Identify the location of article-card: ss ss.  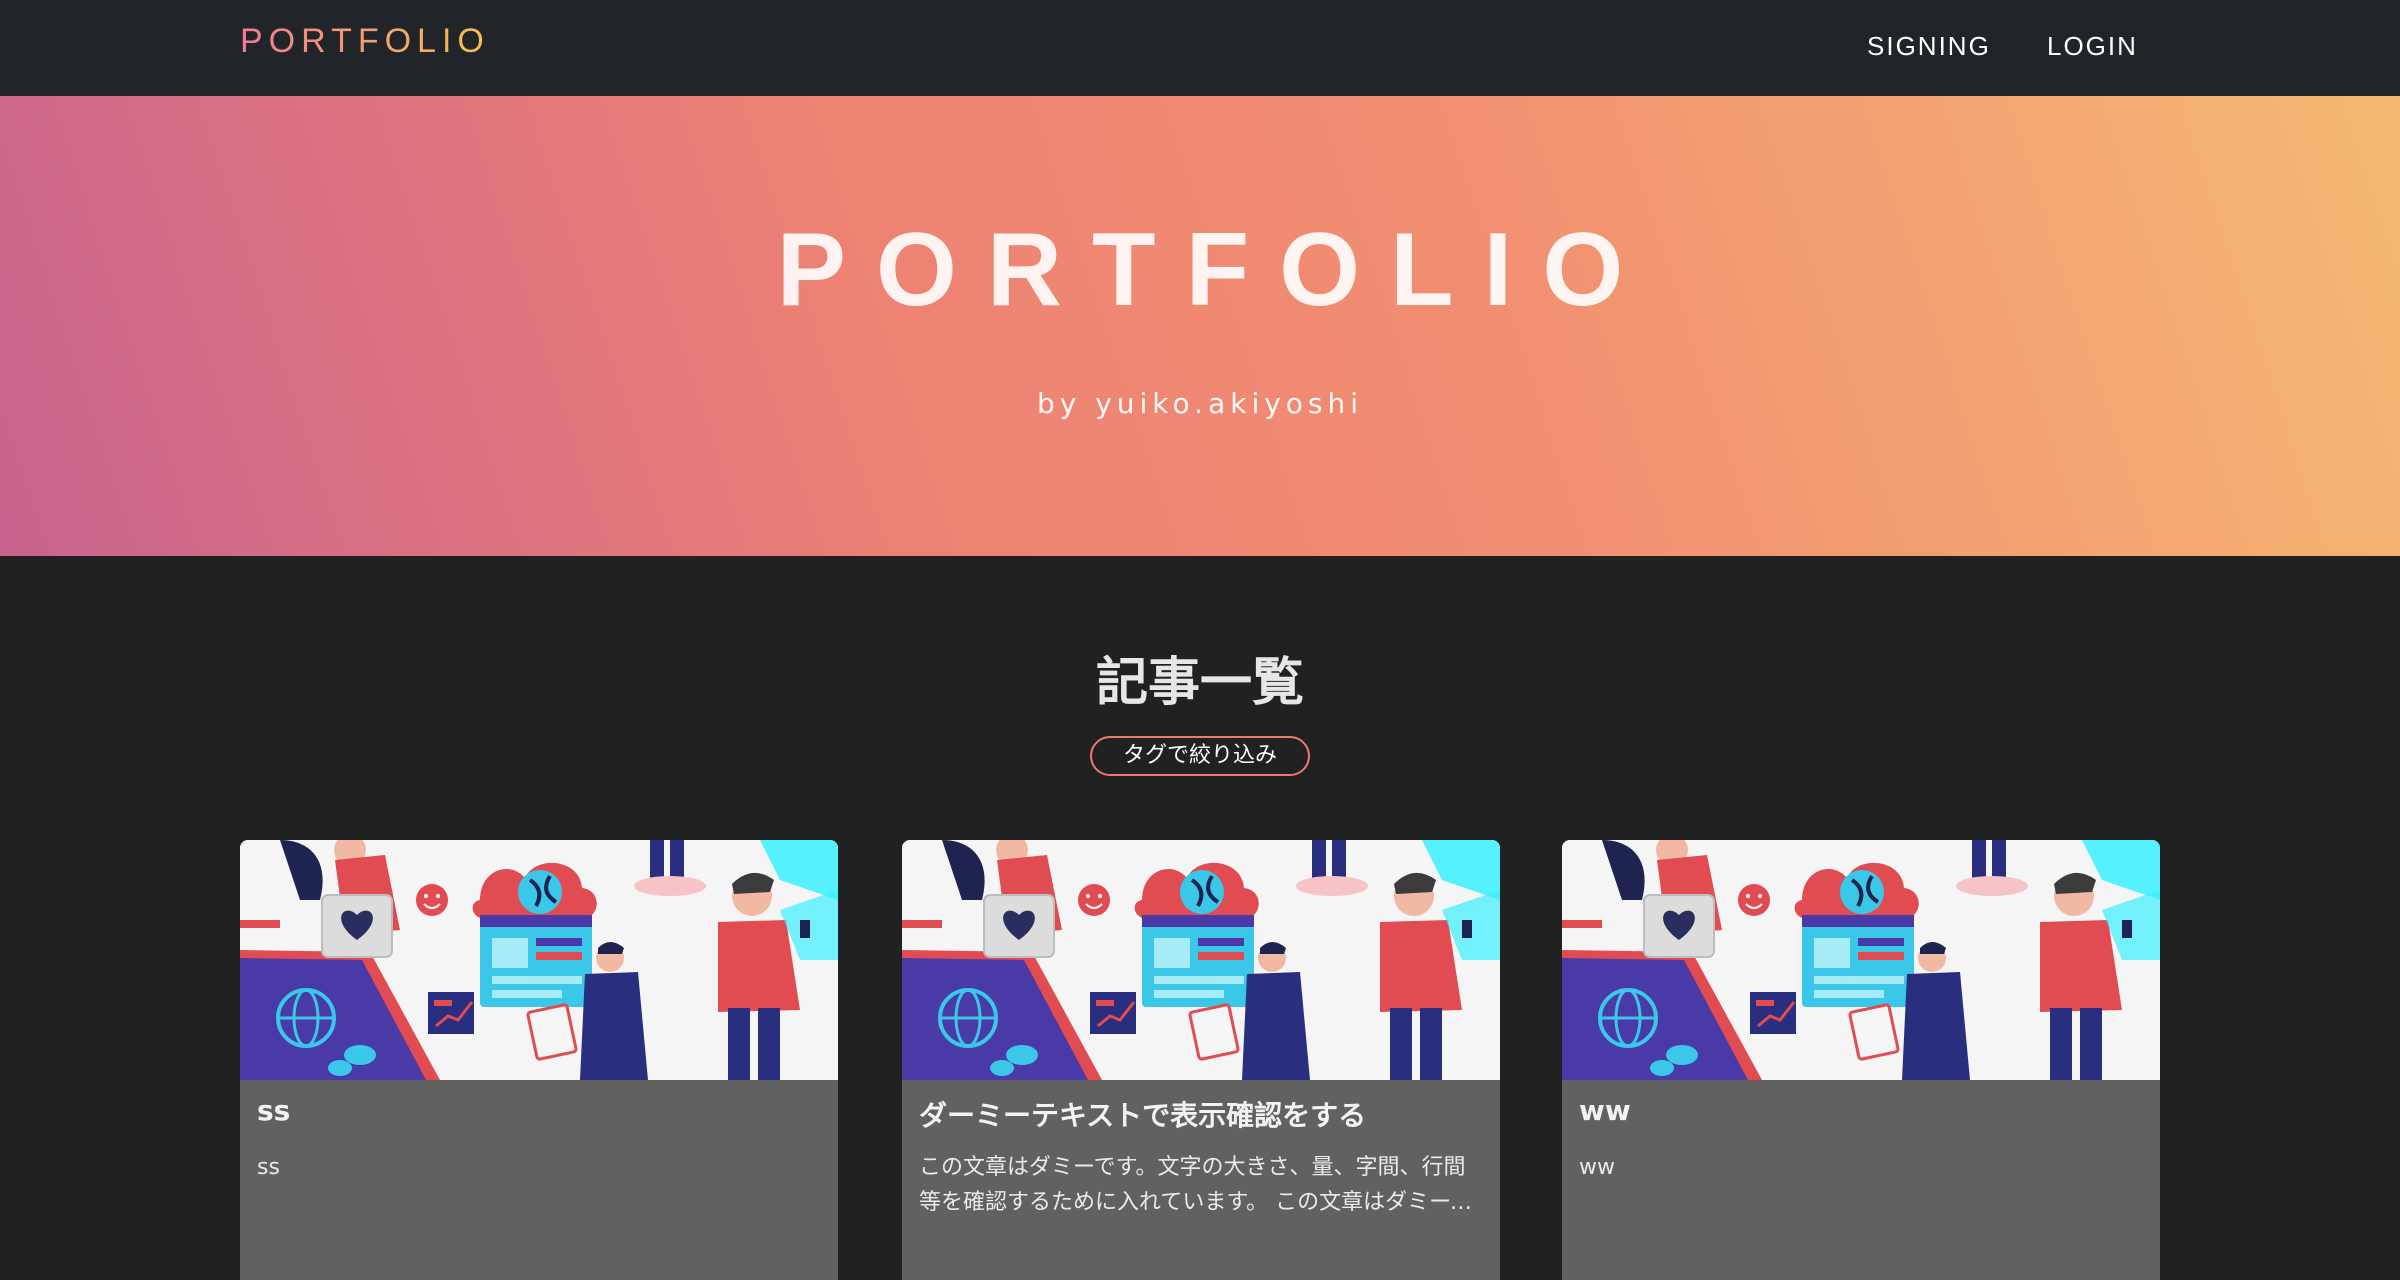
(539, 1060).